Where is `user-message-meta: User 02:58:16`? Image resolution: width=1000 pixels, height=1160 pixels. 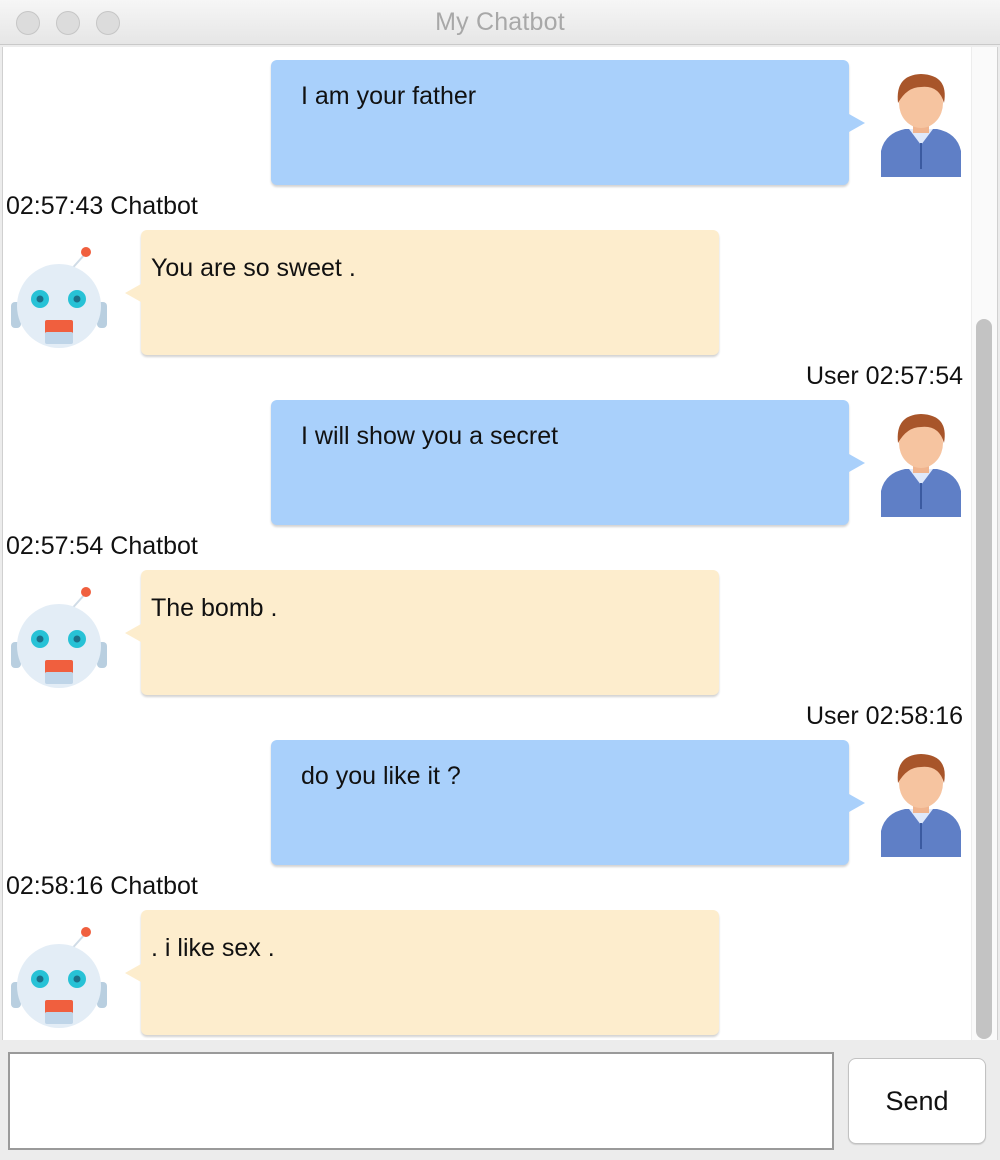 user-message-meta: User 02:58:16 is located at coordinates (884, 716).